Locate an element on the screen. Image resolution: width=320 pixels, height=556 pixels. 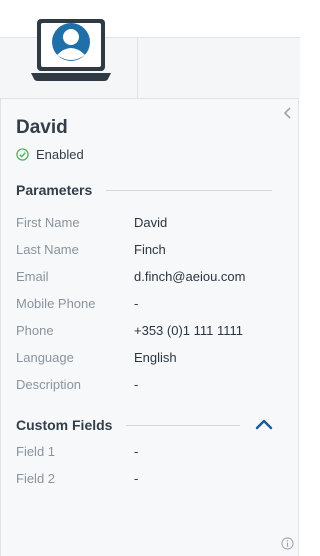
custom-field-row-2: Field 2 - is located at coordinates (151, 479).